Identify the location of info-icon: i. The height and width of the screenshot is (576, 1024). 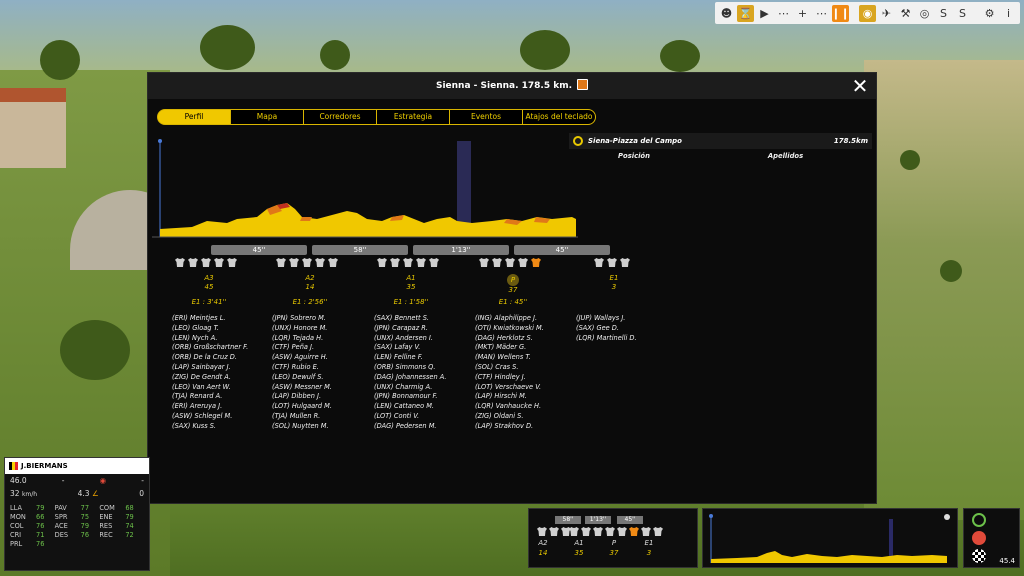
(1008, 13).